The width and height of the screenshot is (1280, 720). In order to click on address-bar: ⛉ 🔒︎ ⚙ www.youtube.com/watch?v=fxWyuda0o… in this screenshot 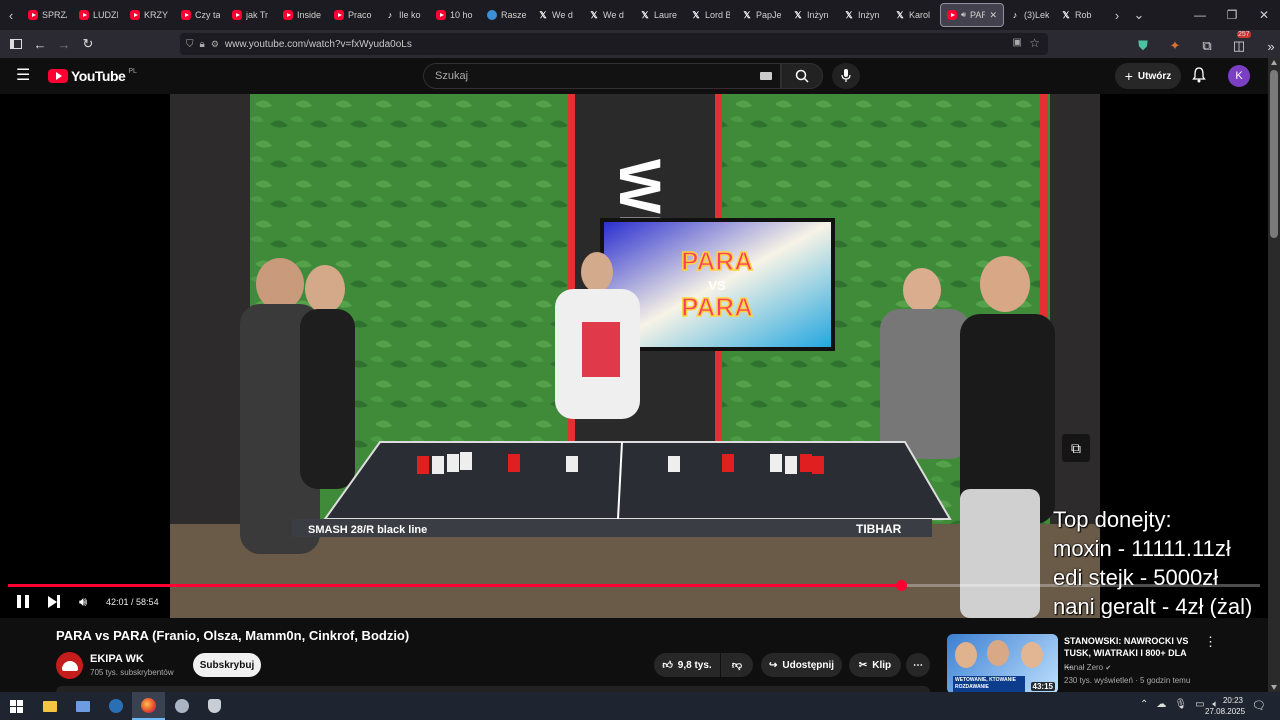, I will do `click(614, 44)`.